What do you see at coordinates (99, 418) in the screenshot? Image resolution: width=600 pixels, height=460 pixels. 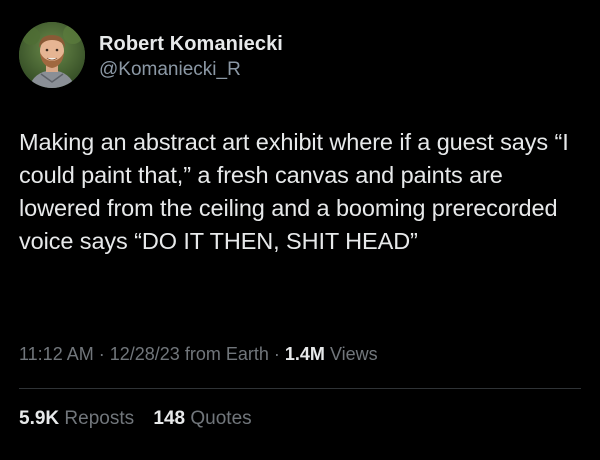 I see `reposts-label: Reposts` at bounding box center [99, 418].